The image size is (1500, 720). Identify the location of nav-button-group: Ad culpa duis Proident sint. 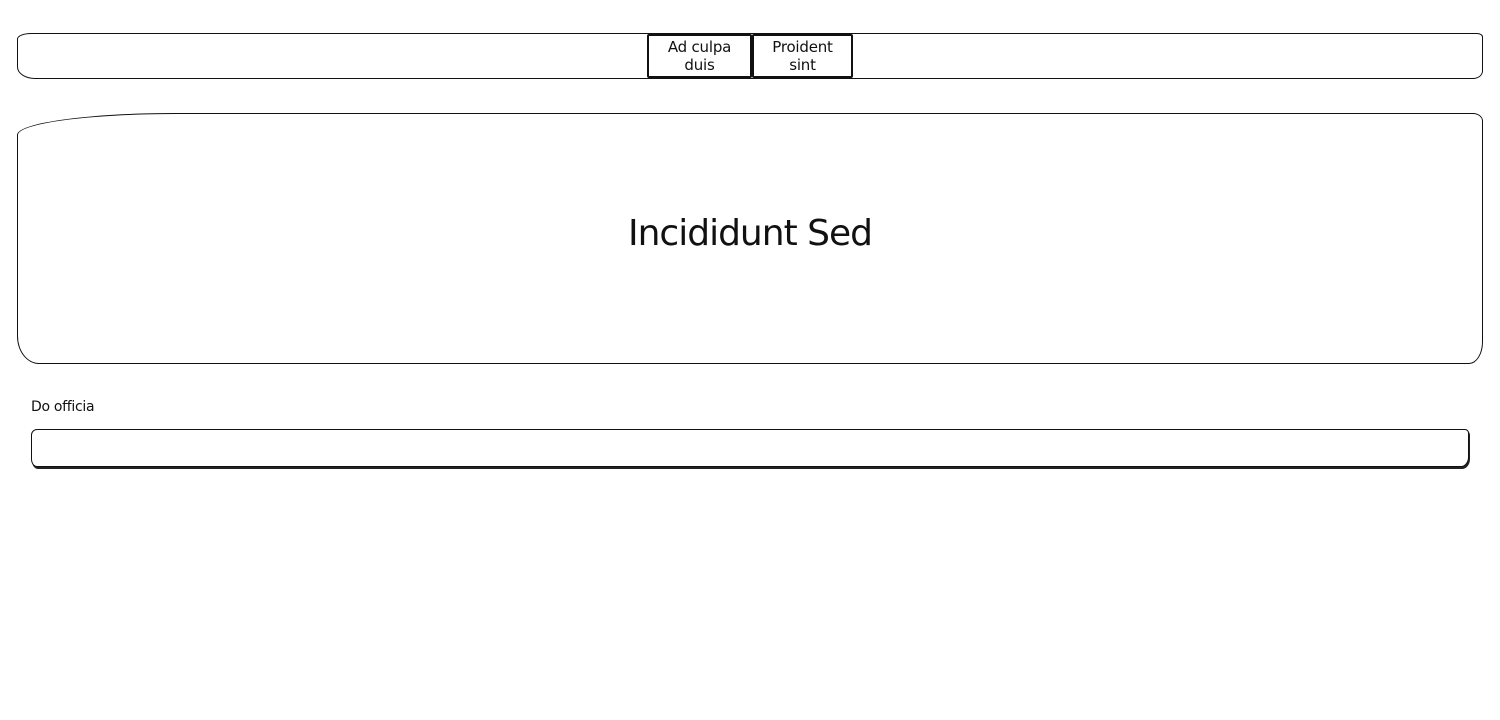
(750, 56).